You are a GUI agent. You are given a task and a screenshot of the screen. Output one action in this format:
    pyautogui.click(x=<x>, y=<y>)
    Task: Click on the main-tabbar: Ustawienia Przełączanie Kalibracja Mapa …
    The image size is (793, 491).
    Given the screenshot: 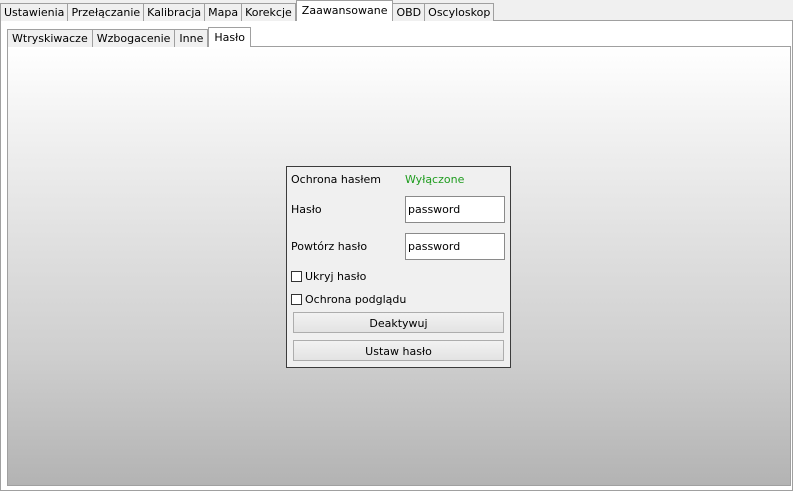 What is the action you would take?
    pyautogui.click(x=247, y=10)
    